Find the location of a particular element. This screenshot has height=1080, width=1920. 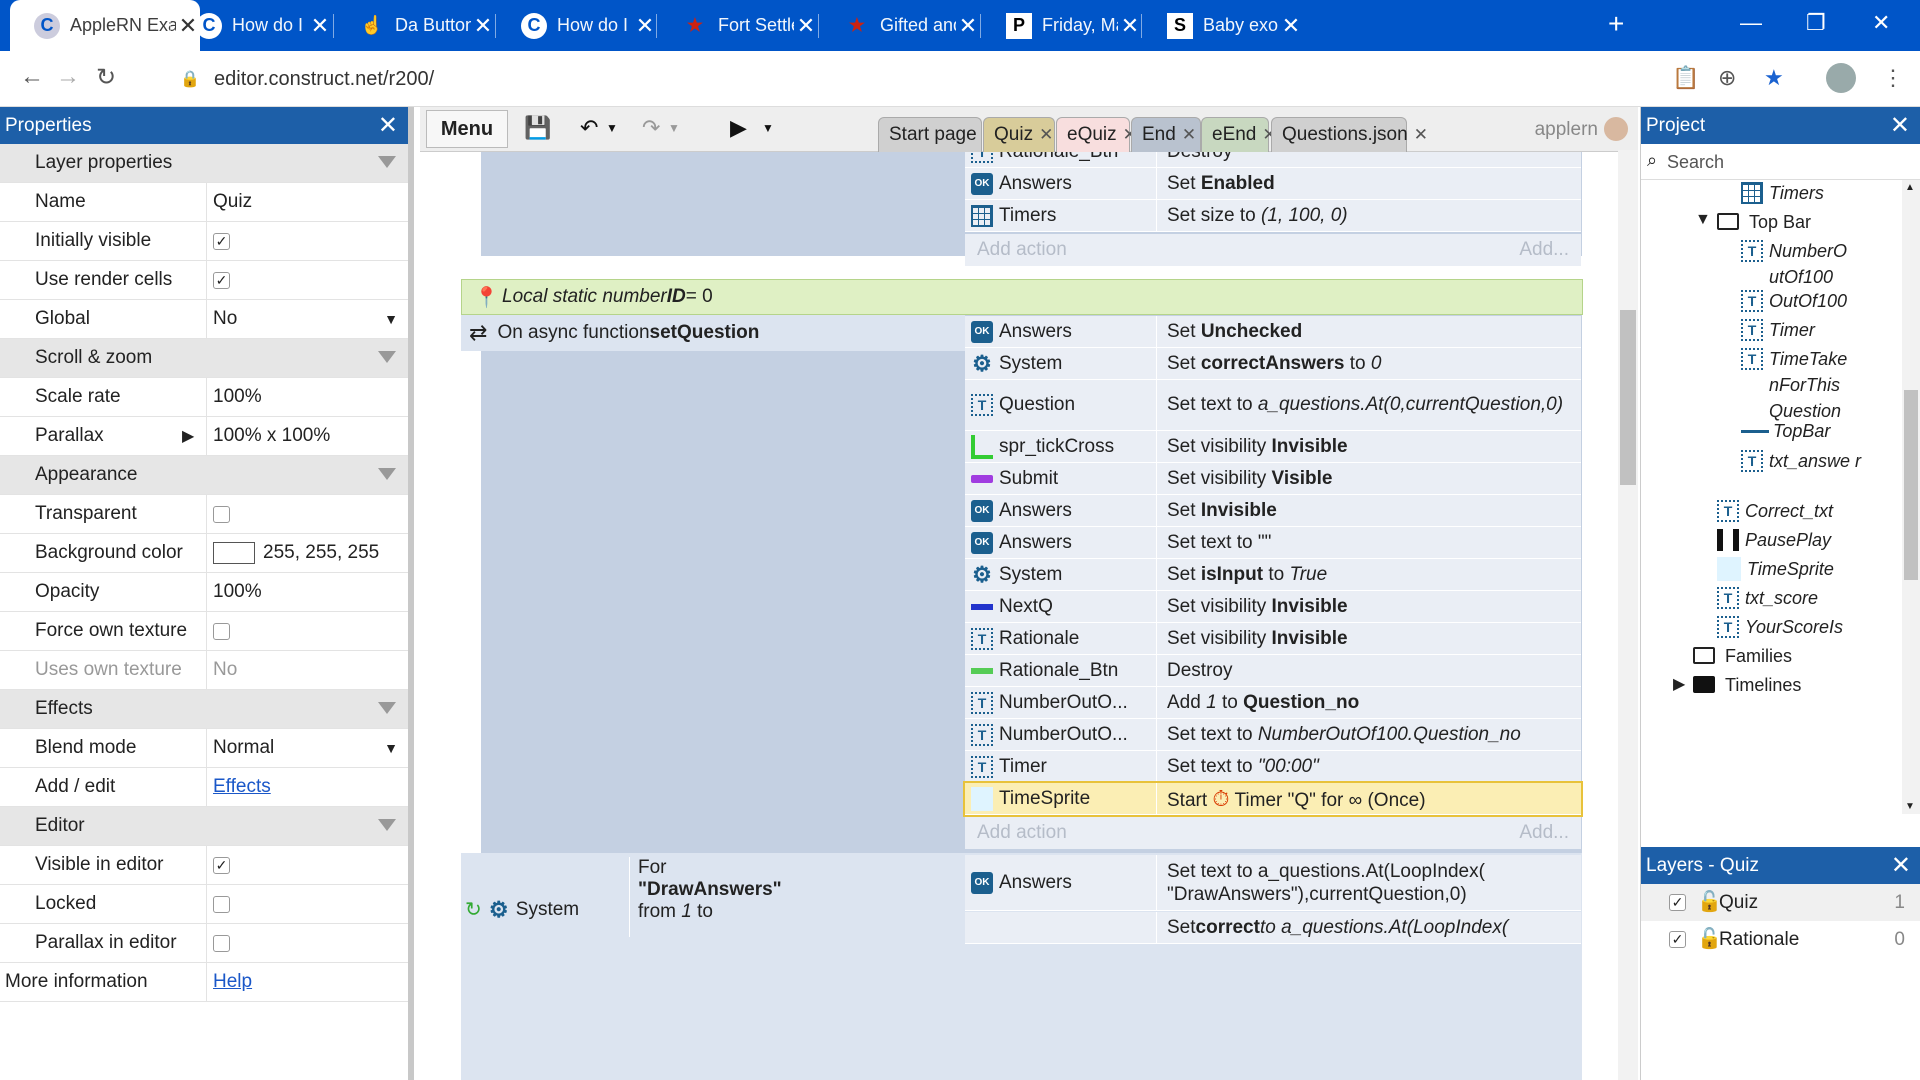

add-circle-icon: ⊕ is located at coordinates (1727, 78).